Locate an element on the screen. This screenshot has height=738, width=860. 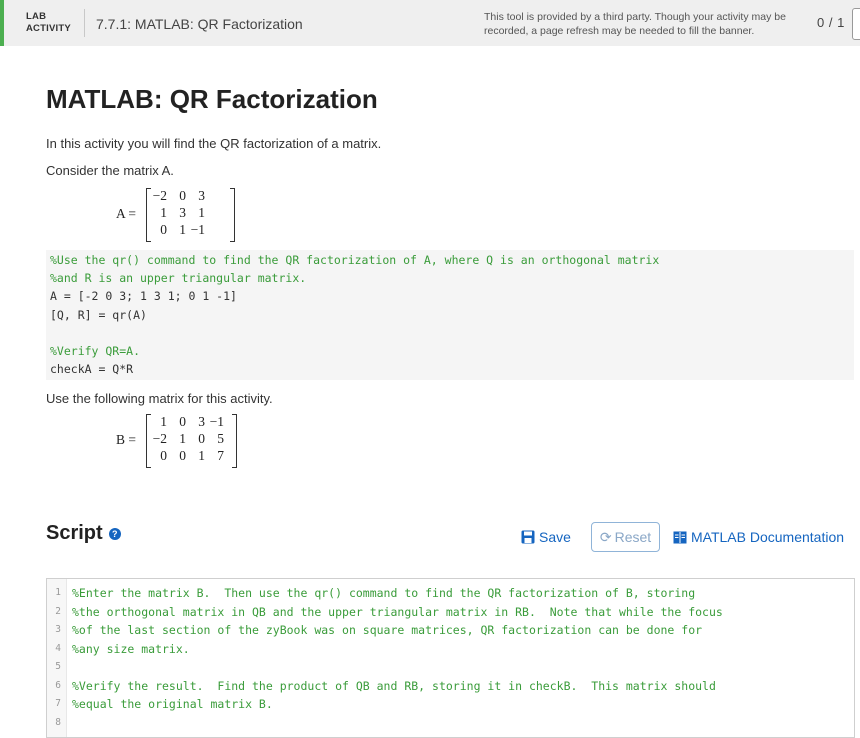
help-icon: ? is located at coordinates (114, 534).